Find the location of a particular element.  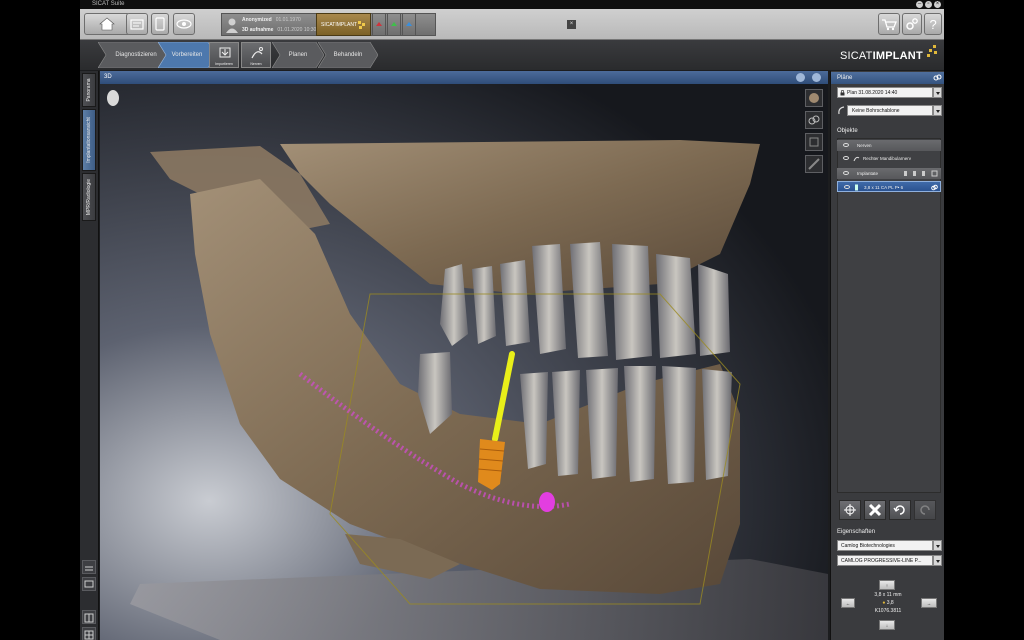

undo-icon is located at coordinates (899, 510).